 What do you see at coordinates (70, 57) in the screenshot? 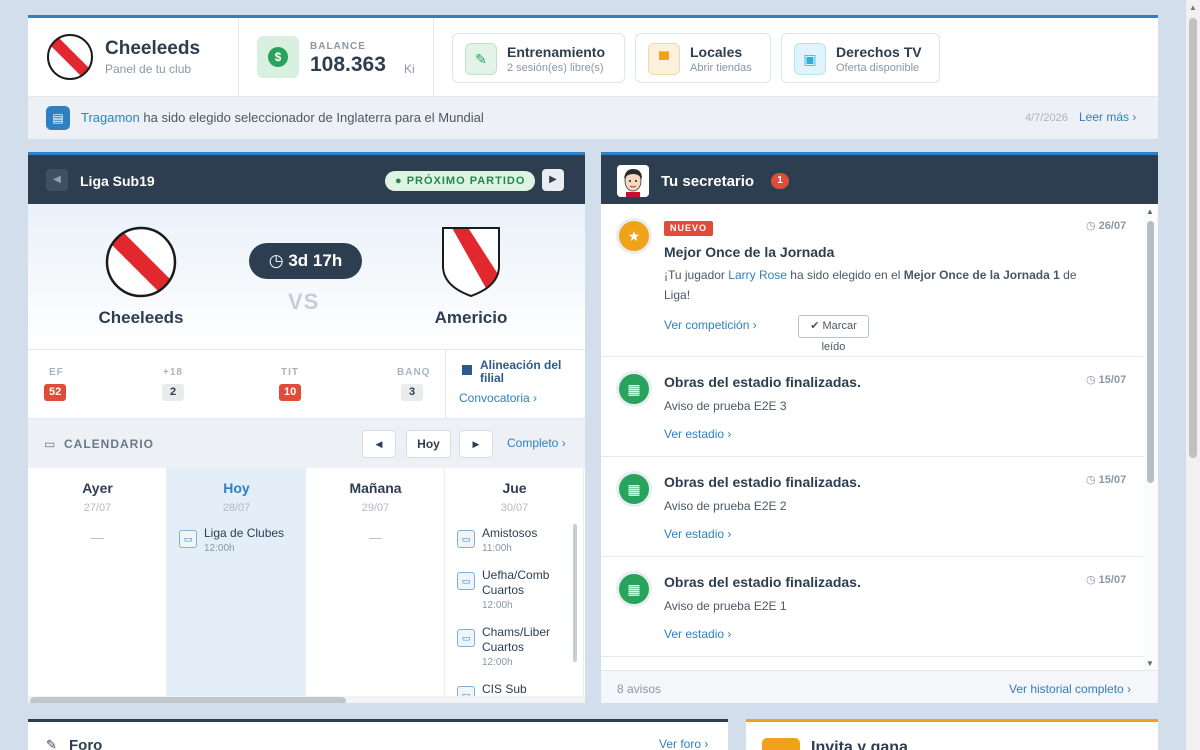
I see `club-crest-icon` at bounding box center [70, 57].